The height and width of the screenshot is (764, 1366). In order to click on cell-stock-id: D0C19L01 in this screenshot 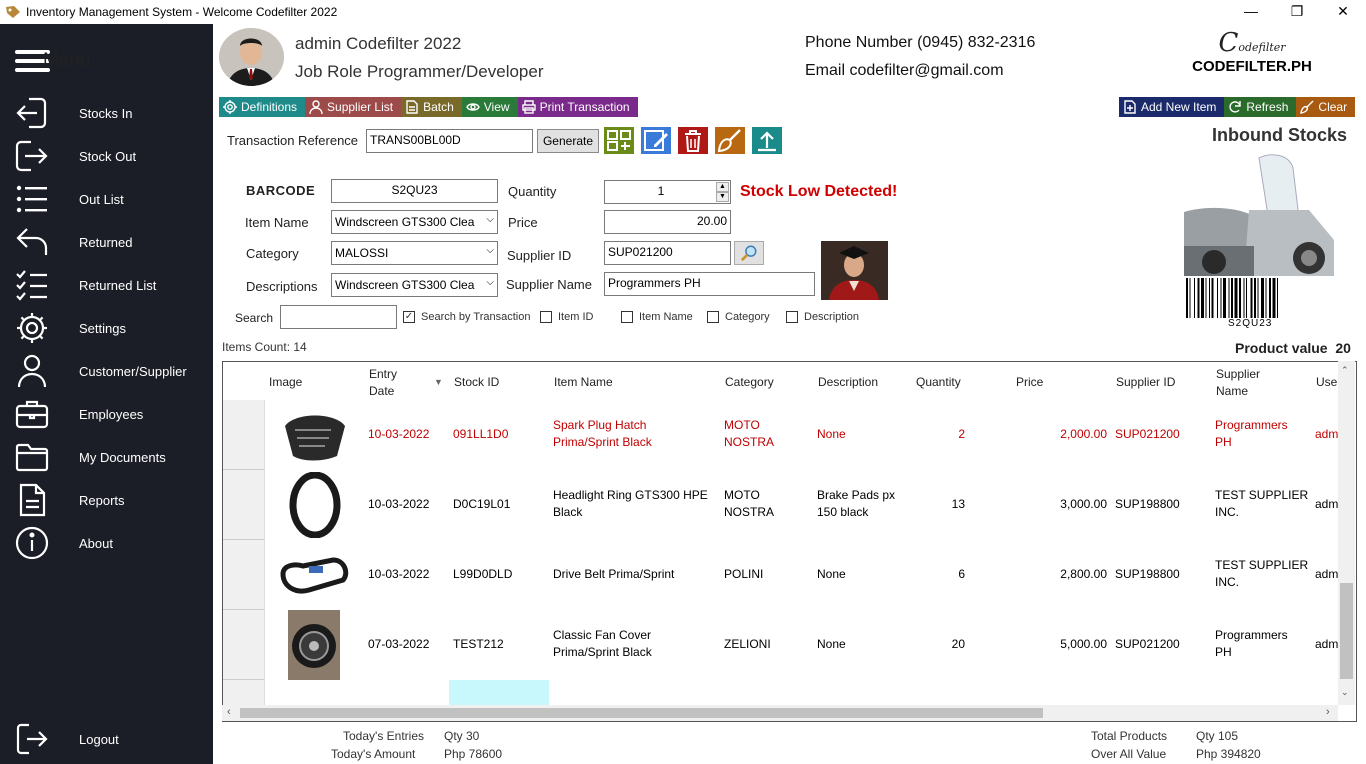, I will do `click(482, 504)`.